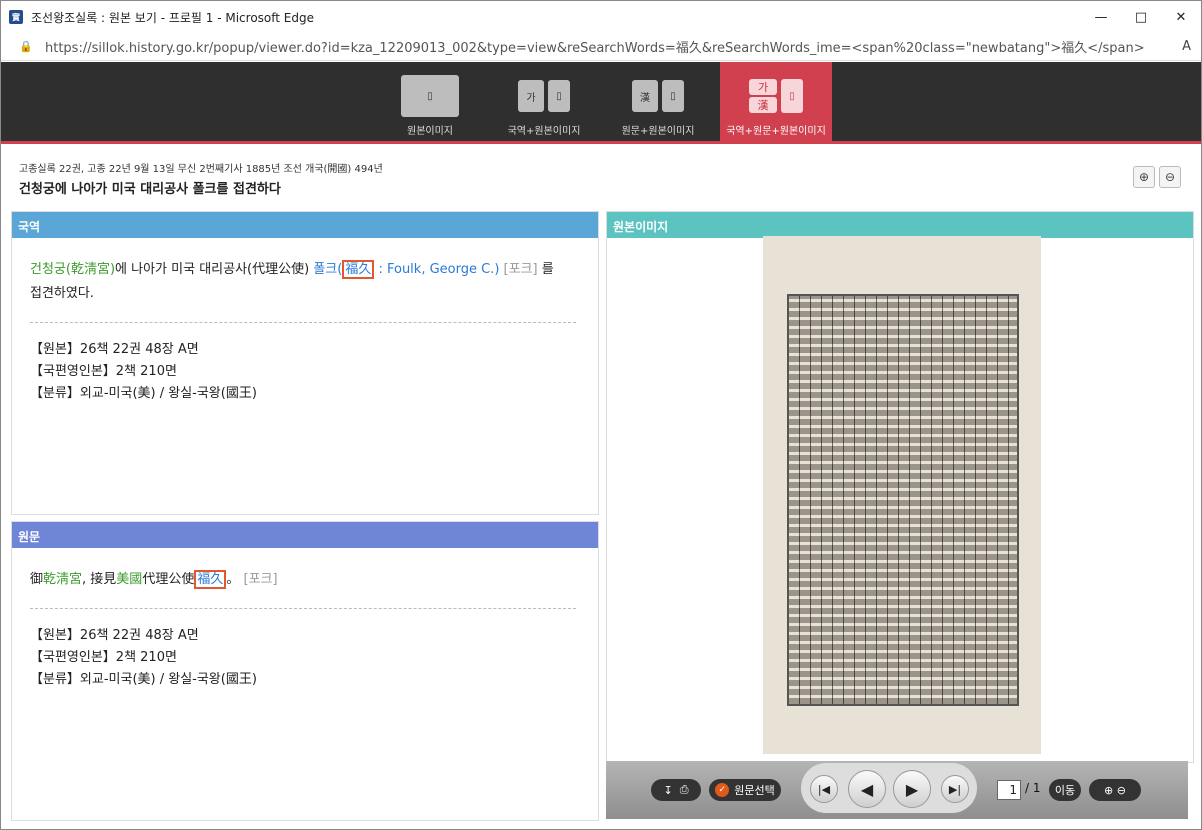  I want to click on person-note: : Foulk, George C.), so click(437, 269).